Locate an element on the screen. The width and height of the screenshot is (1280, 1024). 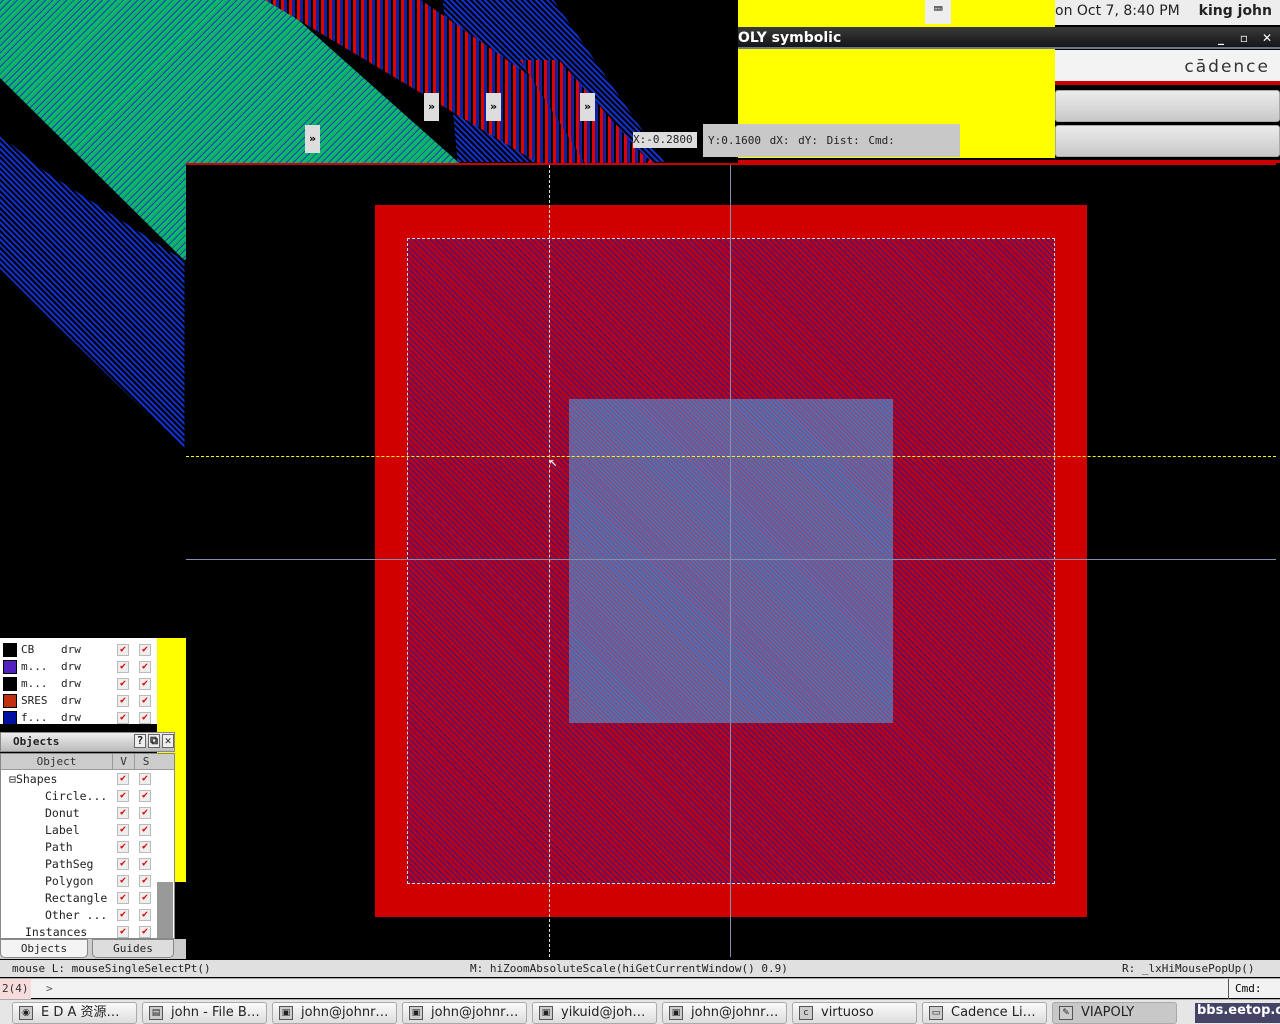
mouse-cursor-icon: ↖ is located at coordinates (553, 462).